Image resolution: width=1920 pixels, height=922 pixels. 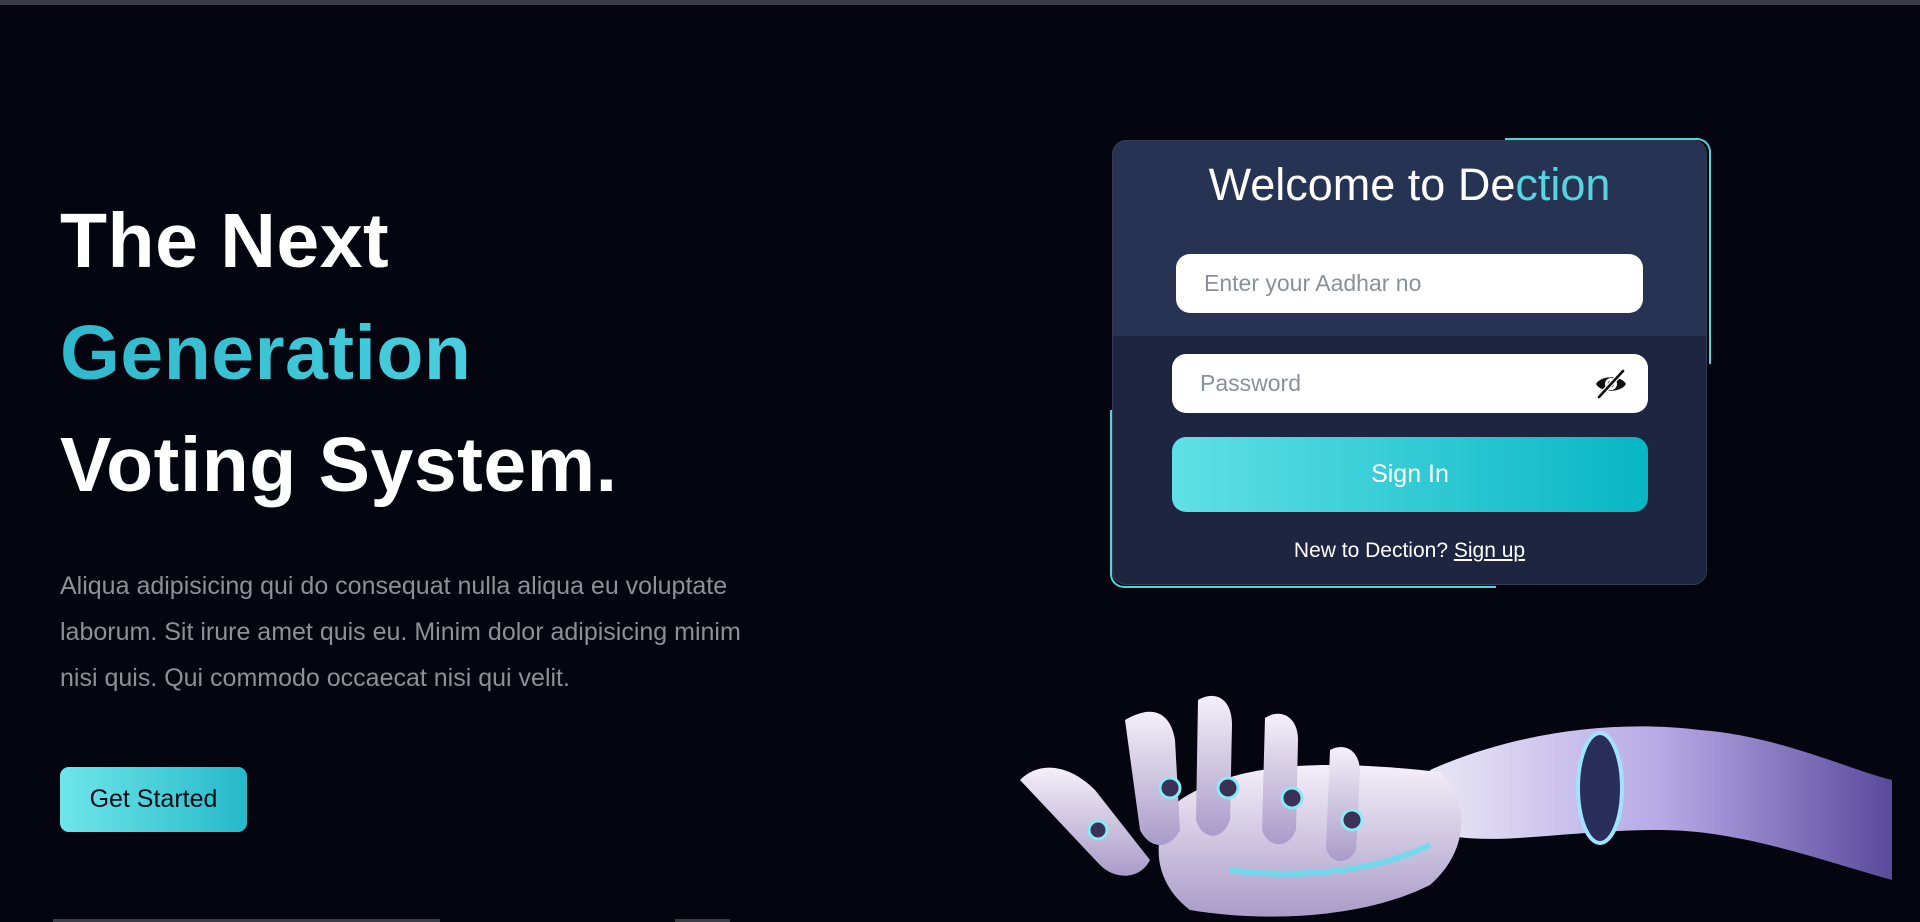 I want to click on password-field, so click(x=1410, y=383).